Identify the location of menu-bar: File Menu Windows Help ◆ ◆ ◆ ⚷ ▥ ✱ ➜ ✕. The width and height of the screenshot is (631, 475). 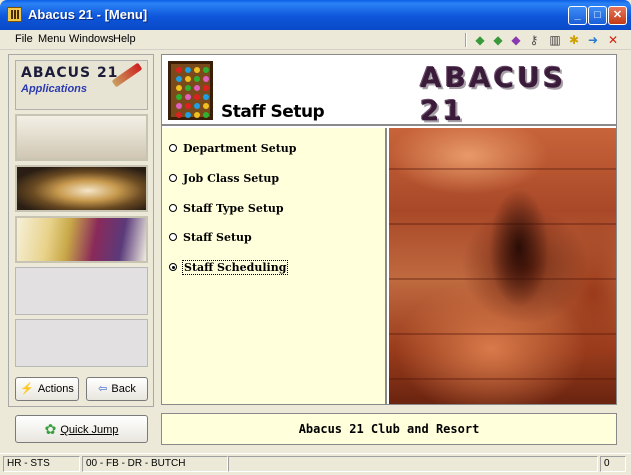
(315, 40).